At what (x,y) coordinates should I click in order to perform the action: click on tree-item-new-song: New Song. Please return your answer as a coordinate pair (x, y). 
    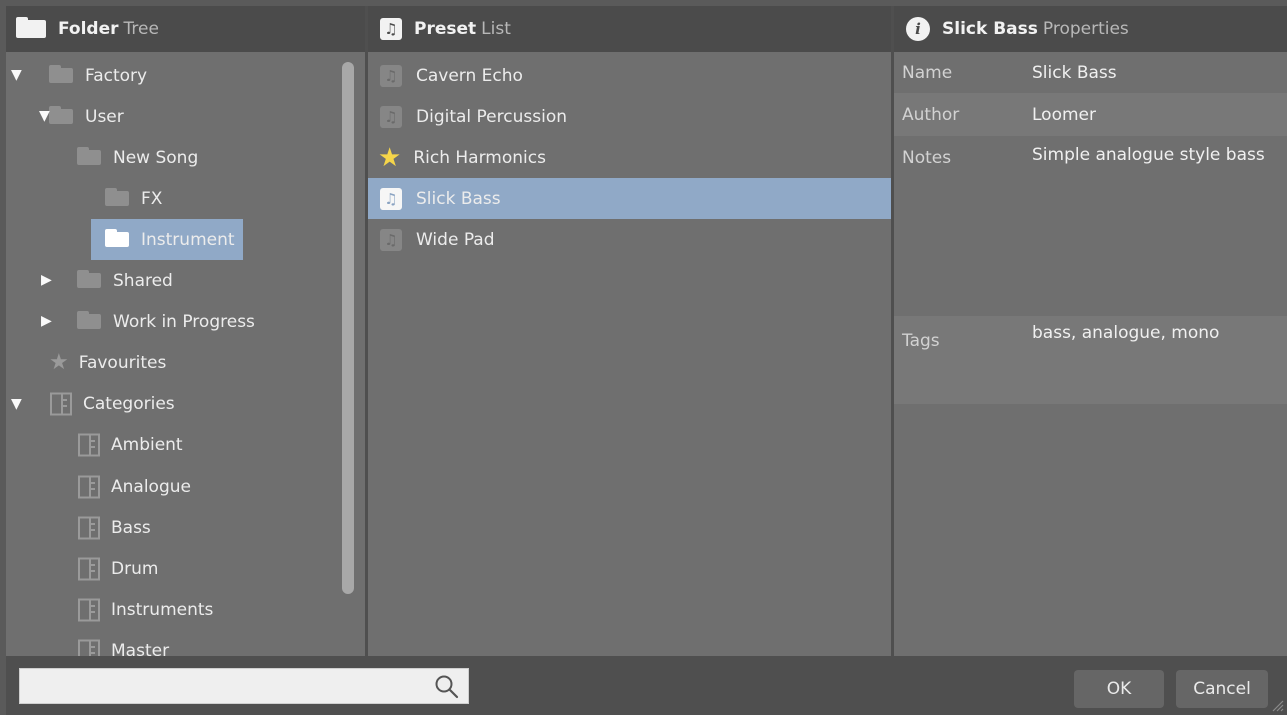
    Looking at the image, I should click on (137, 157).